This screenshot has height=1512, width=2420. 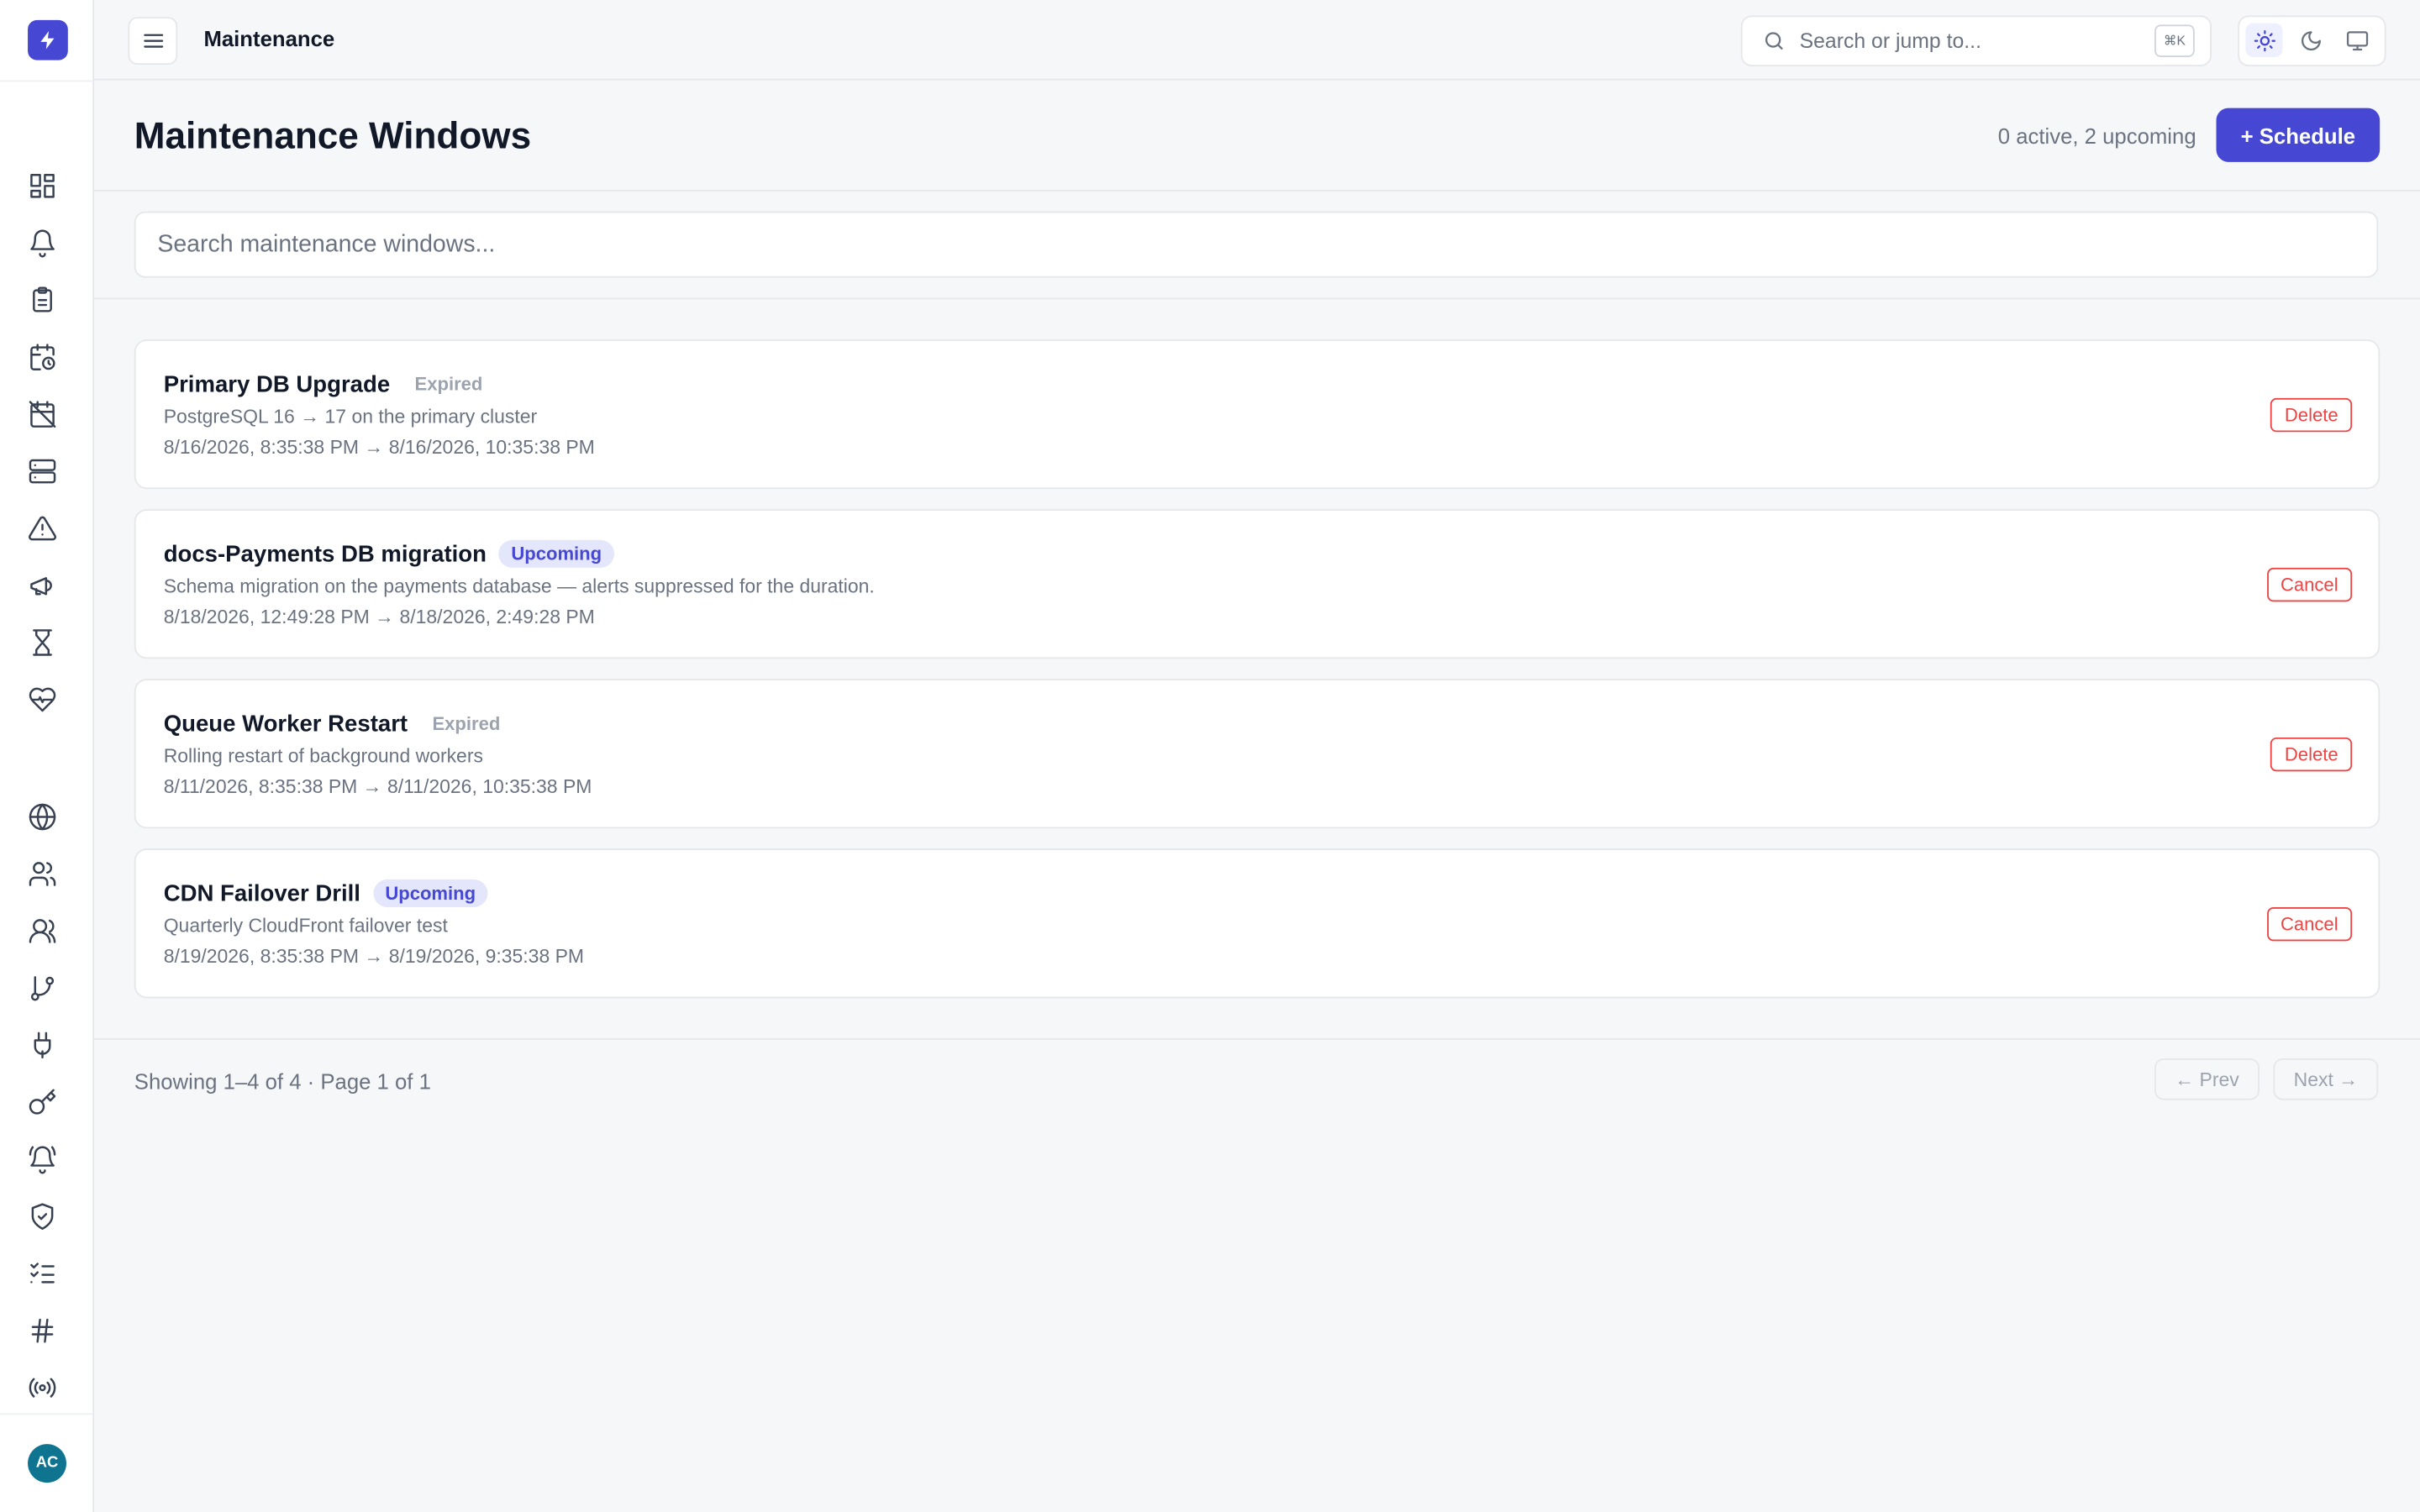 What do you see at coordinates (323, 756) in the screenshot?
I see `window-description: Rolling restart of background workers` at bounding box center [323, 756].